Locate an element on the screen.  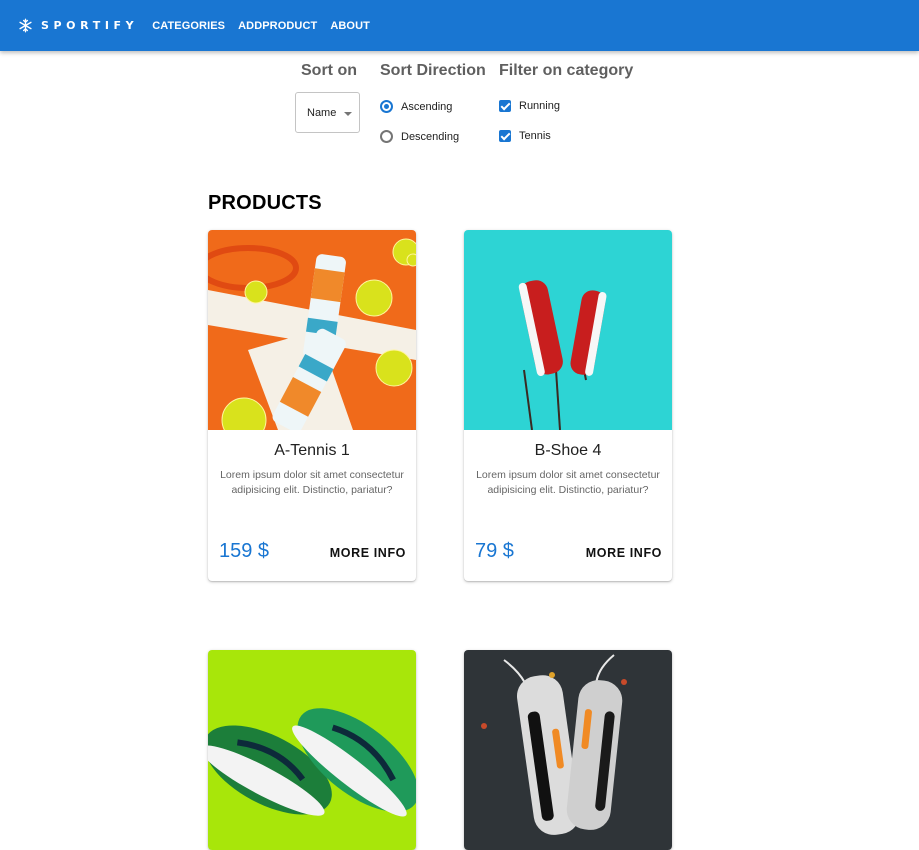
snowflake-icon is located at coordinates (25, 25).